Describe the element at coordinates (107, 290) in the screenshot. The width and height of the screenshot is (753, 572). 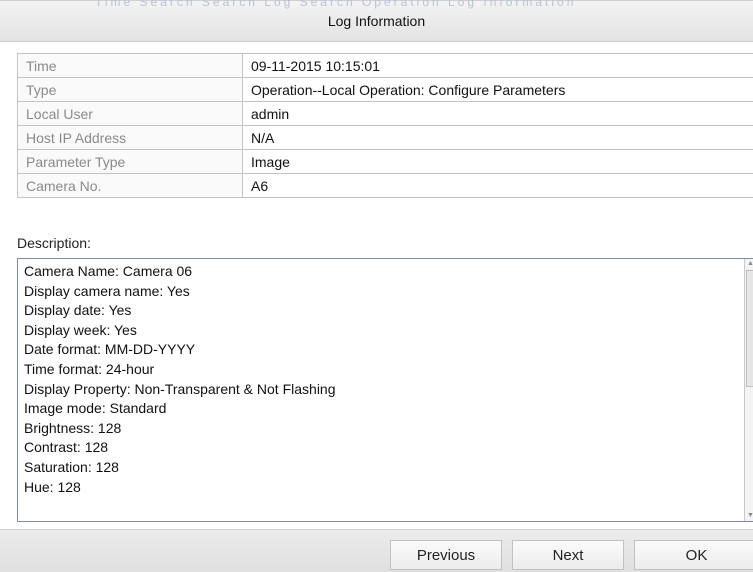
I see `description-line: Display camera name: Yes` at that location.